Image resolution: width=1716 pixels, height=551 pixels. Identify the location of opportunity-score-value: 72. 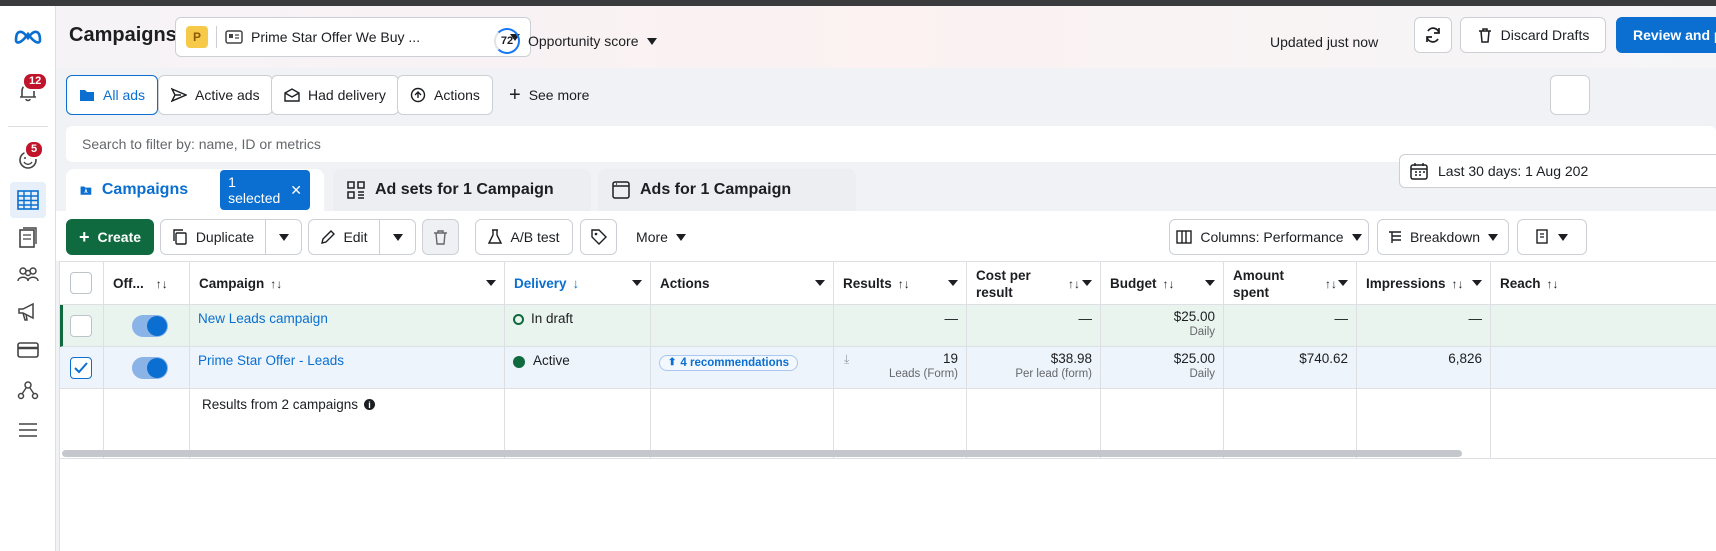
(507, 41).